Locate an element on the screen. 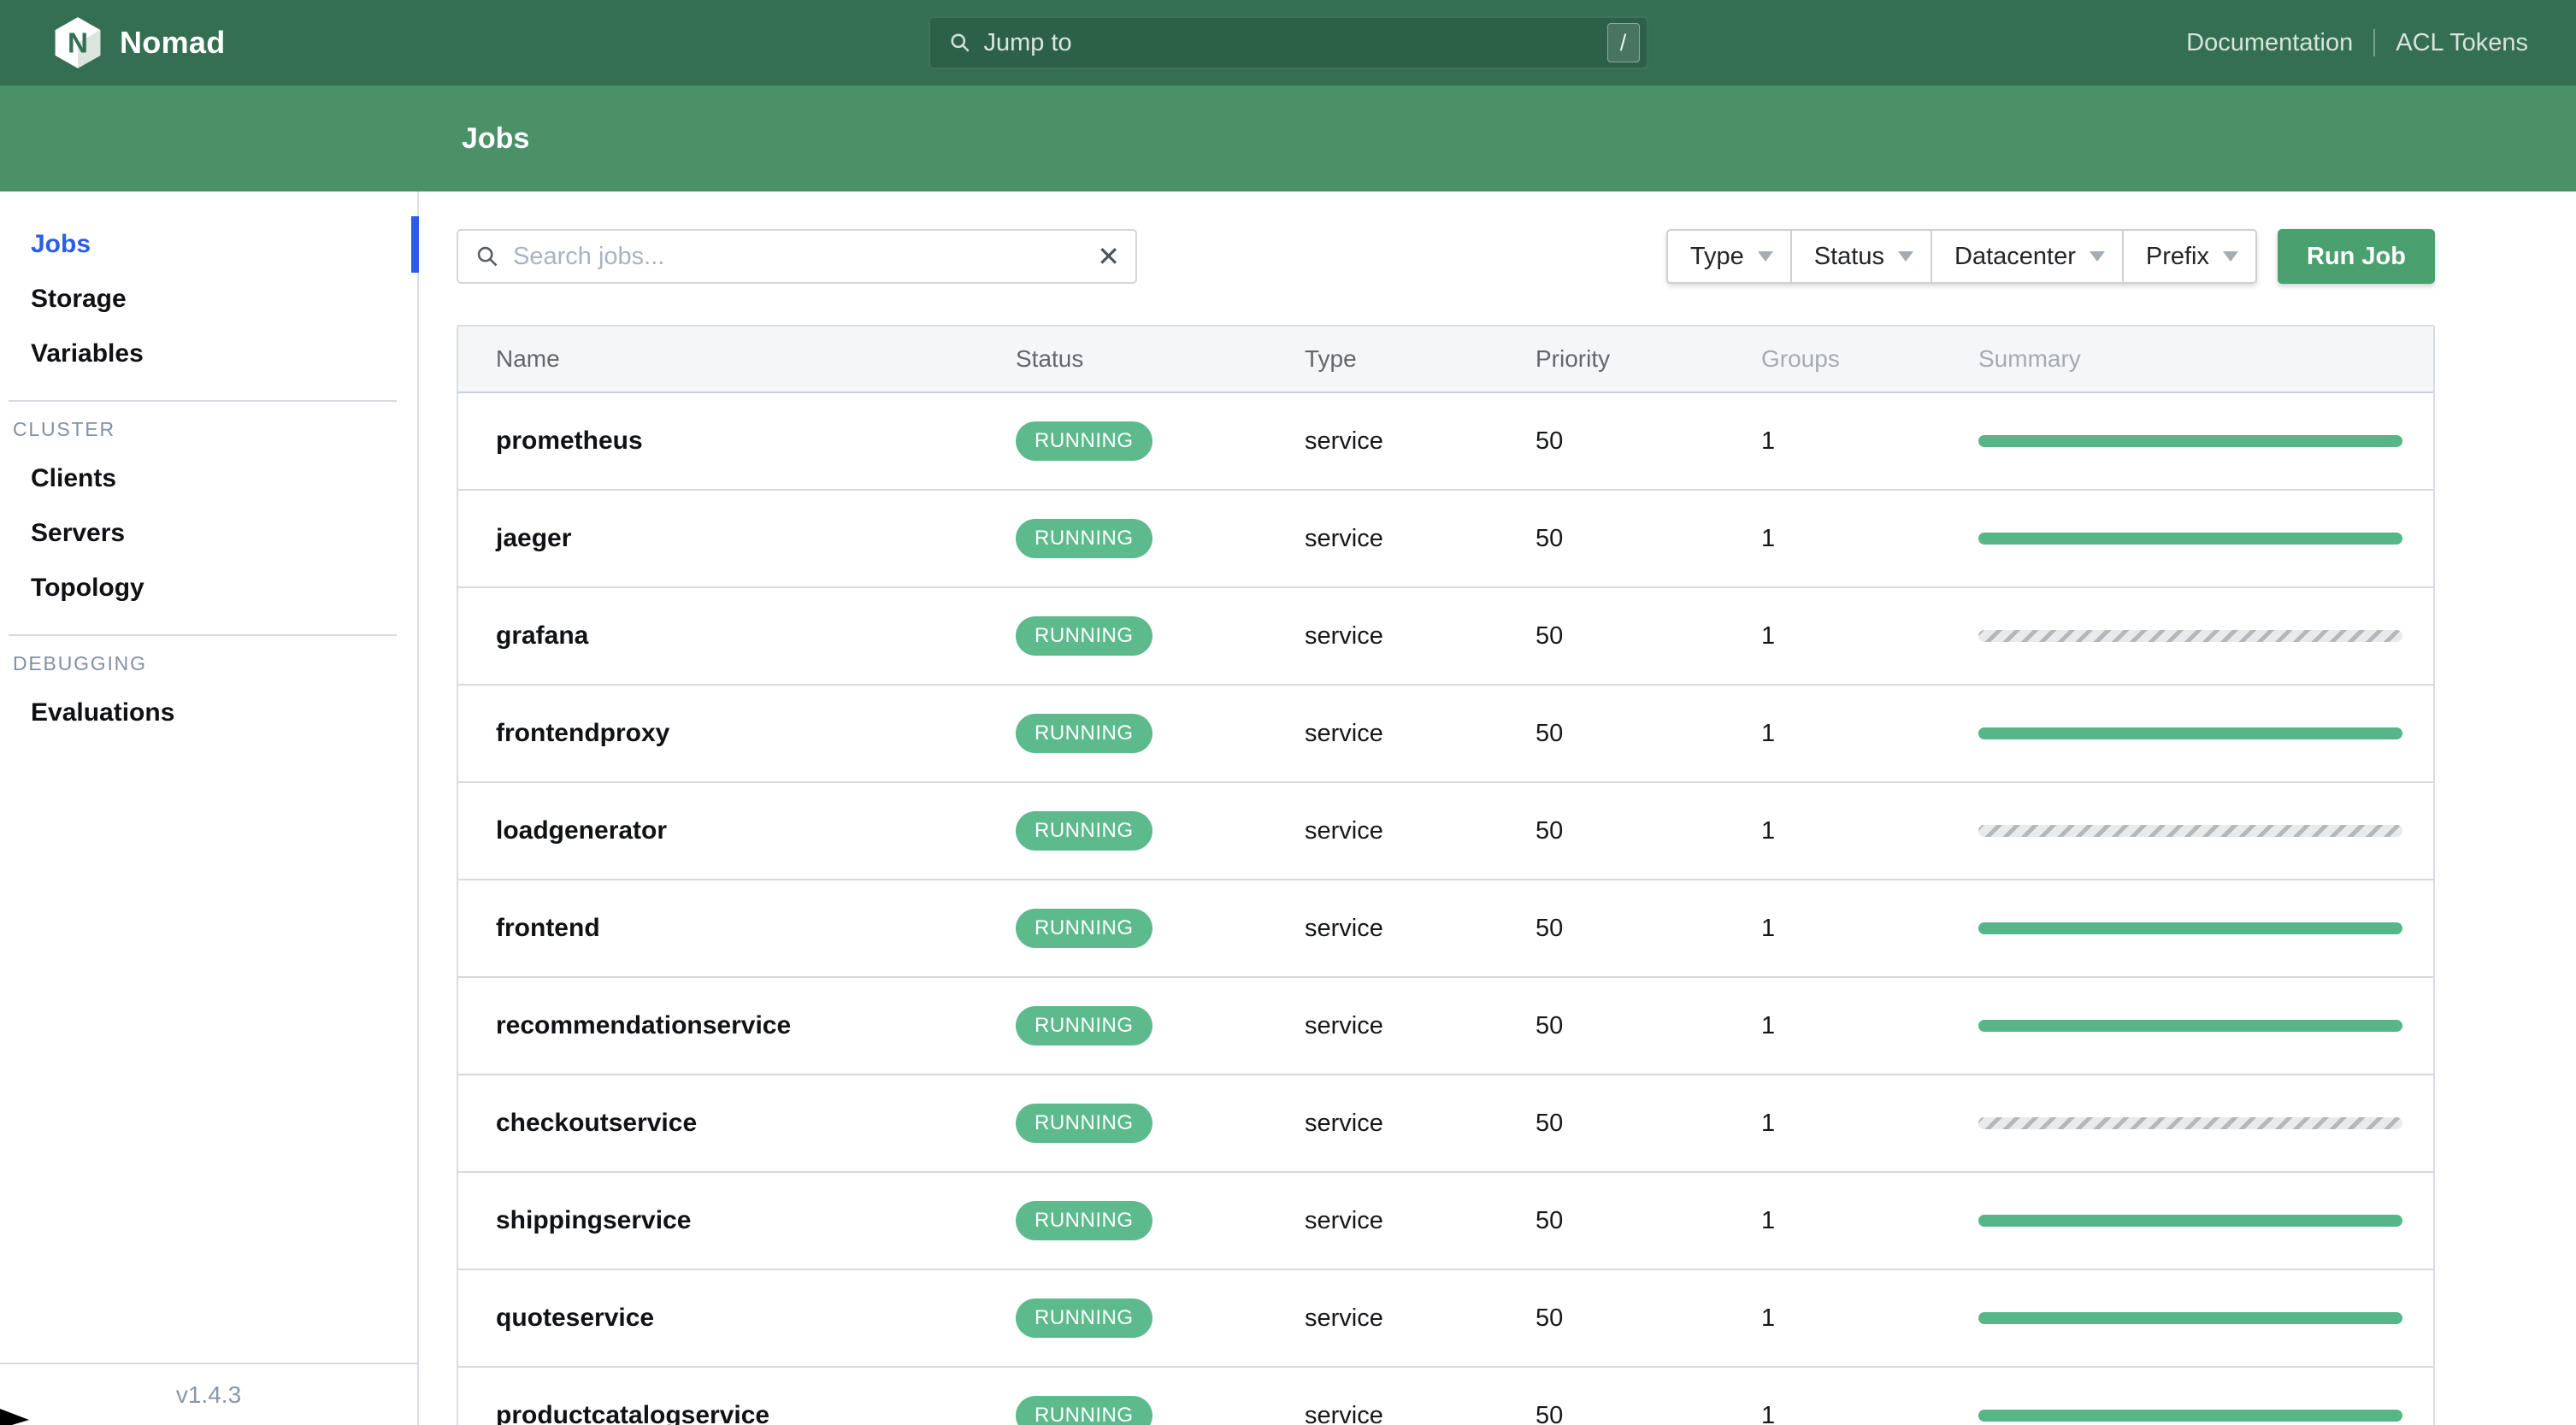  table-row-loadgenerator: loadgenerator RUNNING service 50 1 is located at coordinates (1445, 831).